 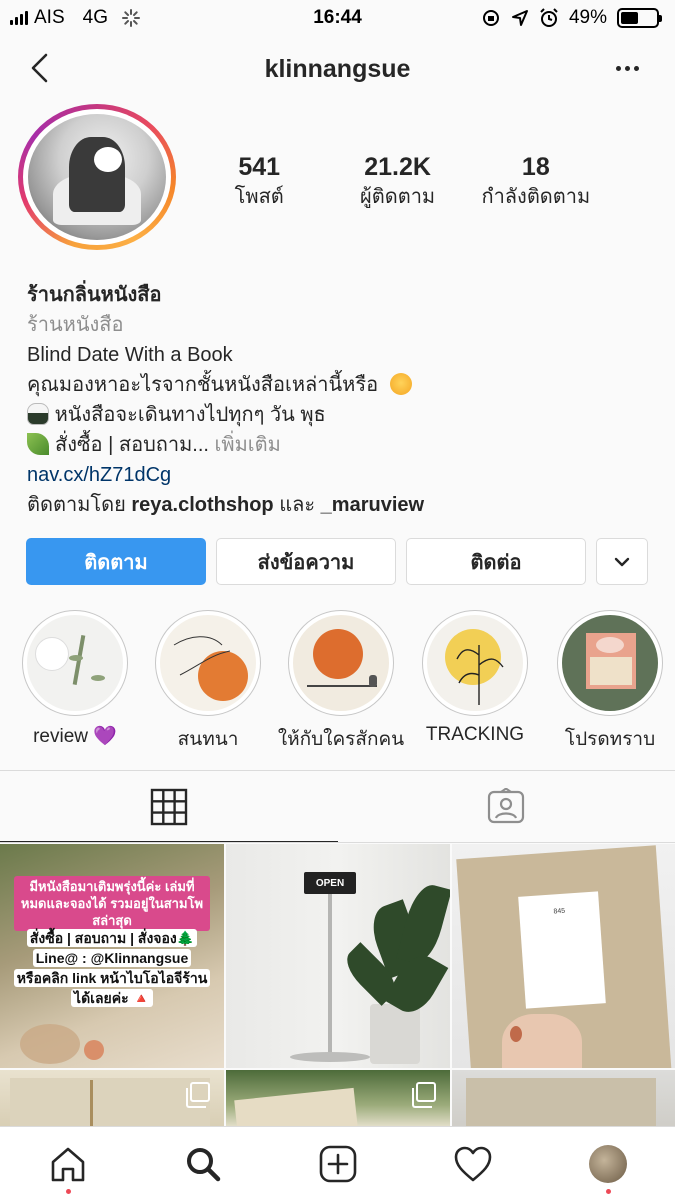 I want to click on search-icon, so click(x=203, y=1164).